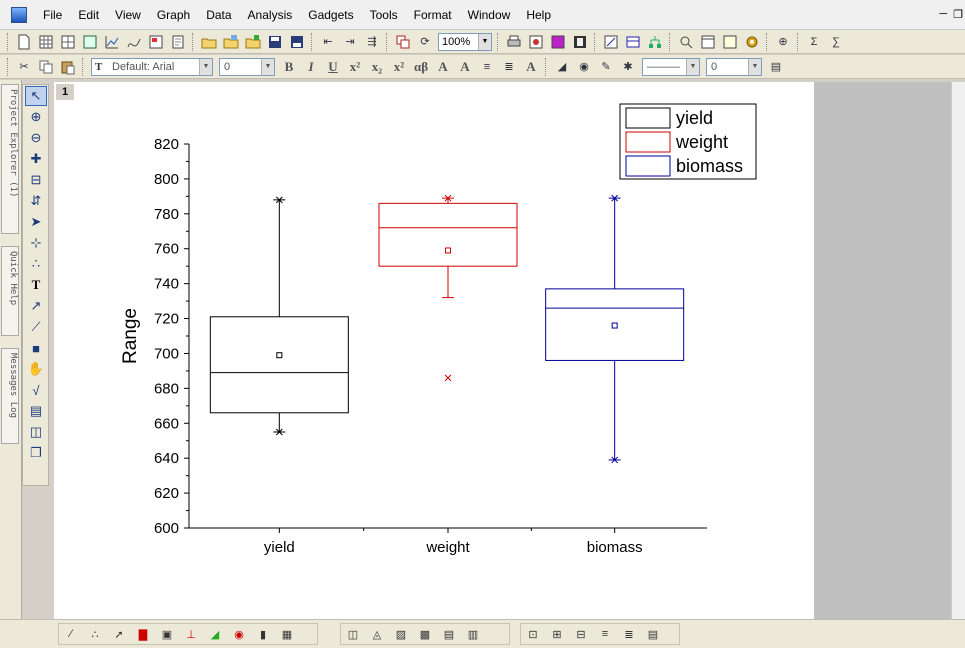 This screenshot has width=965, height=648. What do you see at coordinates (119, 634) in the screenshot?
I see `line-symbol-plot-icon: ➚` at bounding box center [119, 634].